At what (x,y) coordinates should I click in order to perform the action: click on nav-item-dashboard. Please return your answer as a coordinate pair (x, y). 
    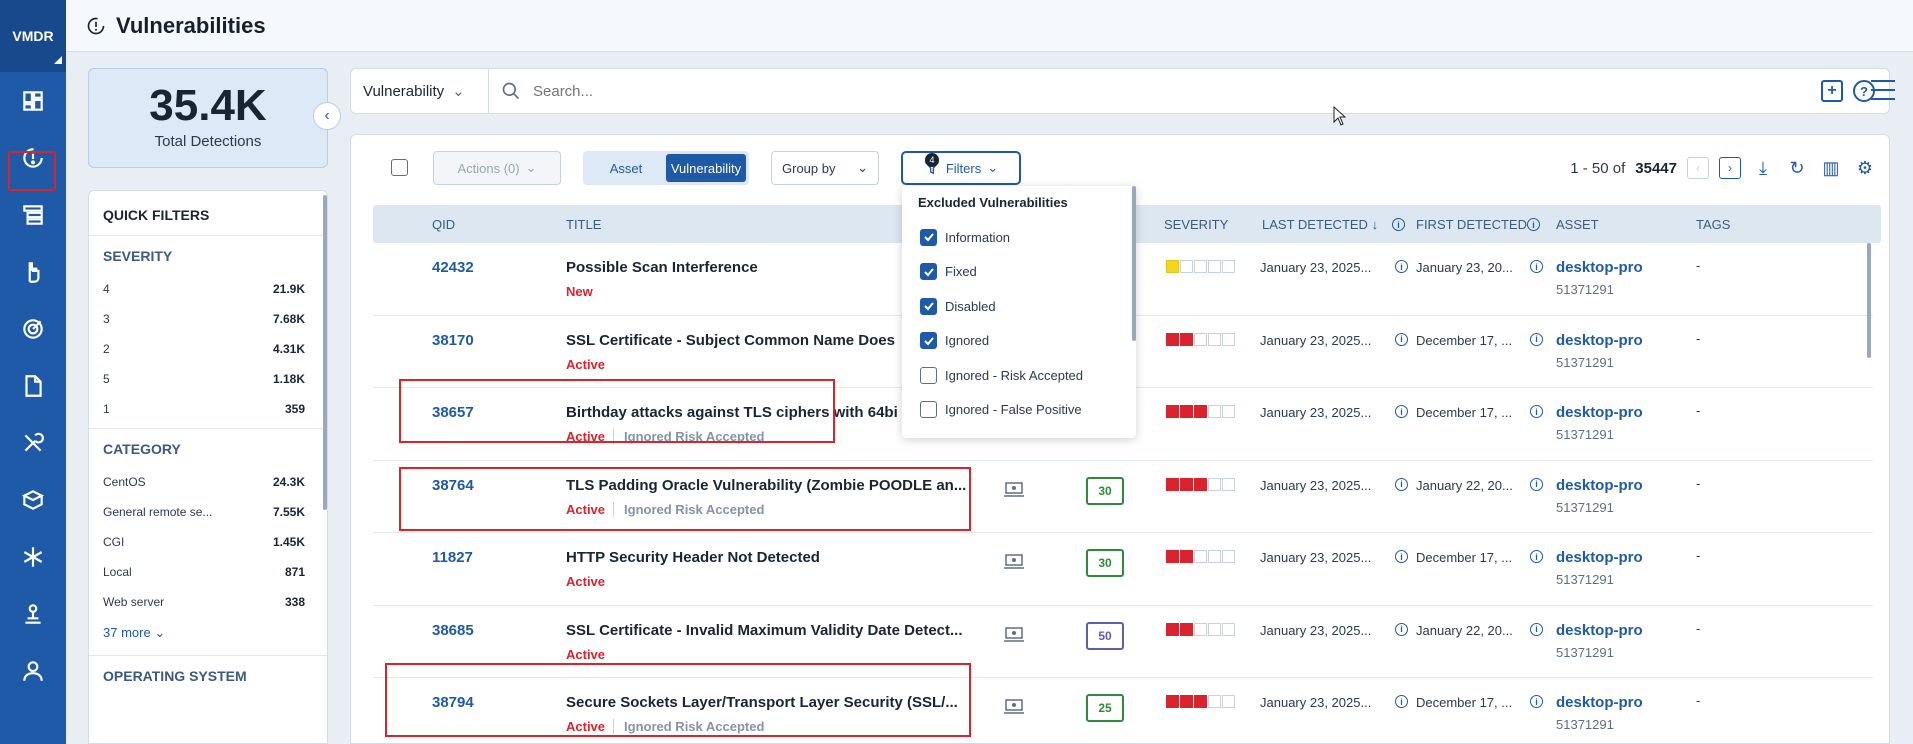
    Looking at the image, I should click on (33, 100).